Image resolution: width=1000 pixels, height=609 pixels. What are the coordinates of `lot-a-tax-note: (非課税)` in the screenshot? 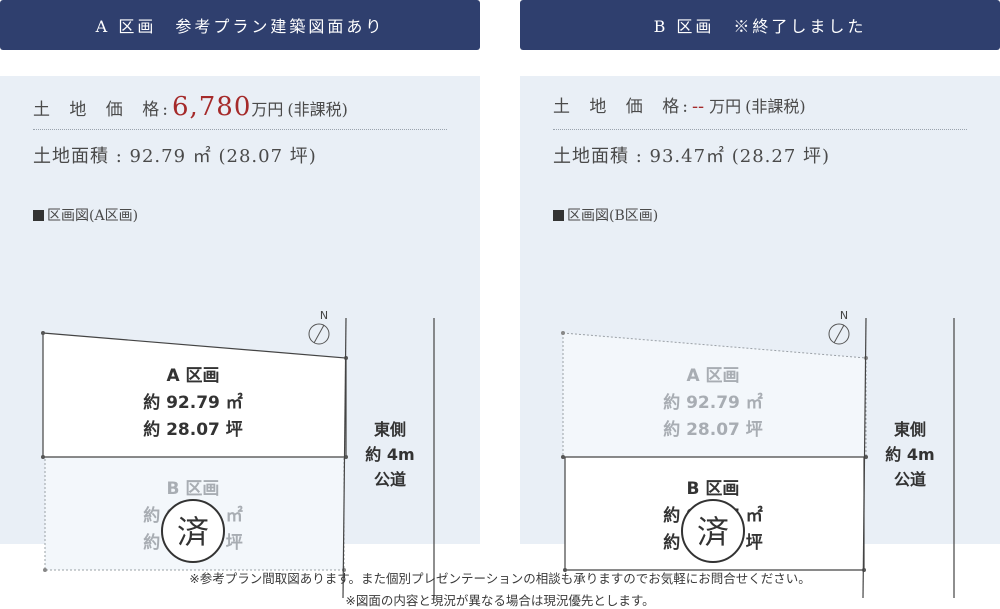 It's located at (317, 109).